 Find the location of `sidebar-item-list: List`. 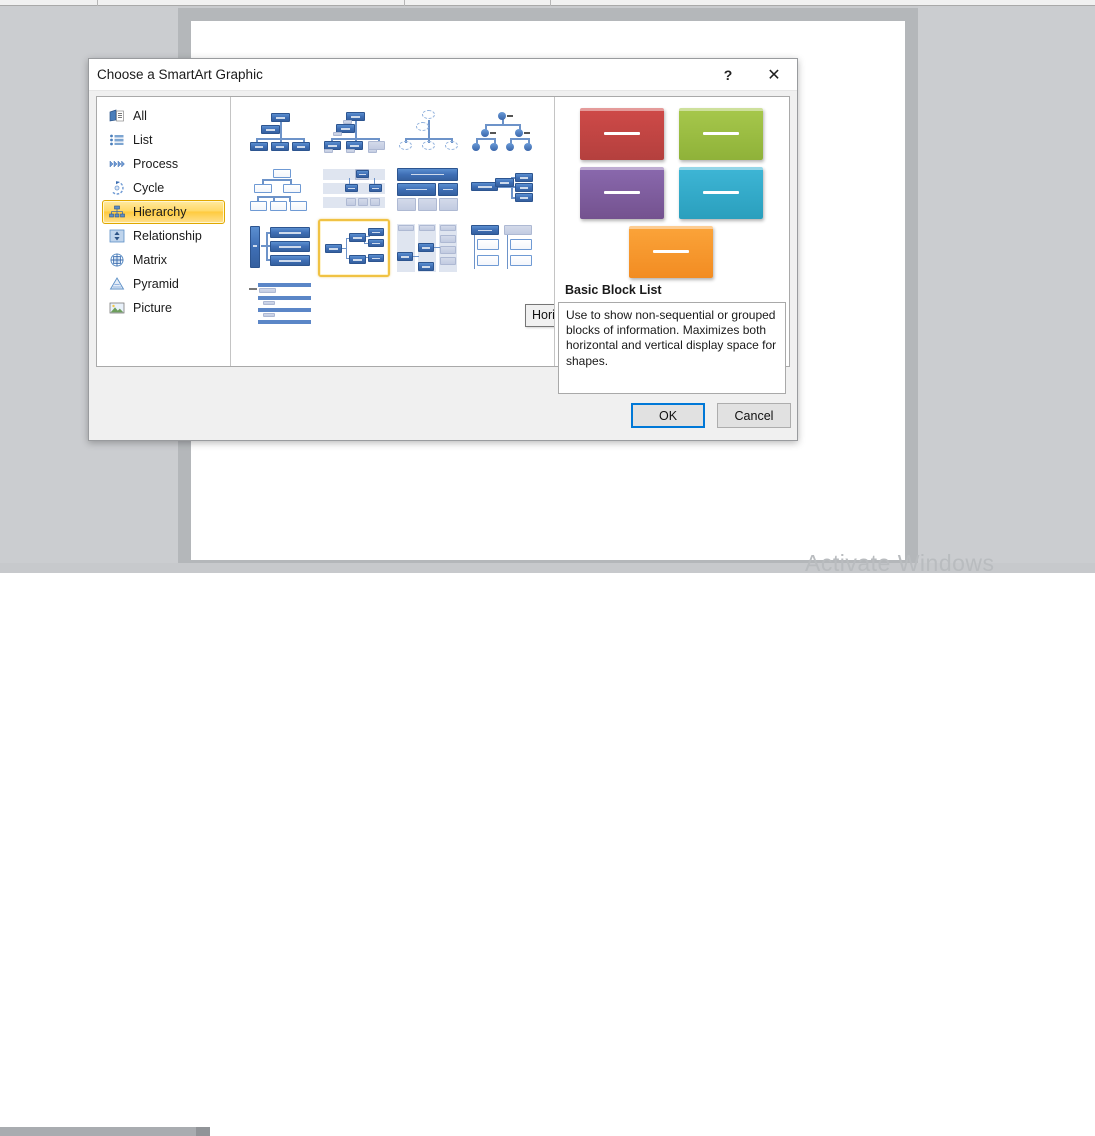

sidebar-item-list: List is located at coordinates (163, 140).